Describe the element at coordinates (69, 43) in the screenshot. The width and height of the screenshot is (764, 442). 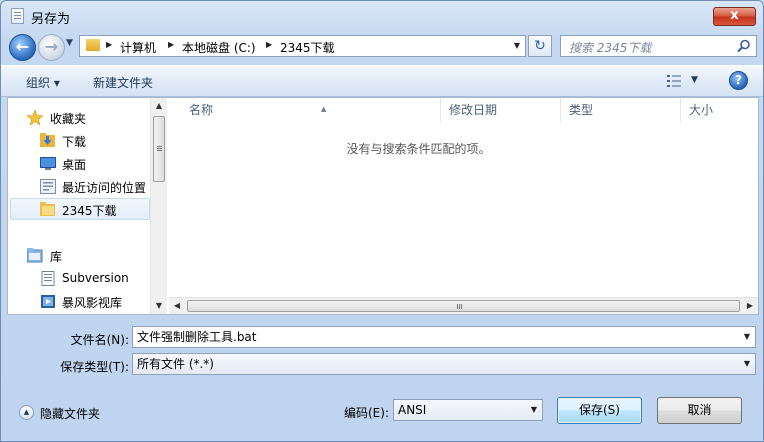
I see `recent-pages-dropdown: ▼` at that location.